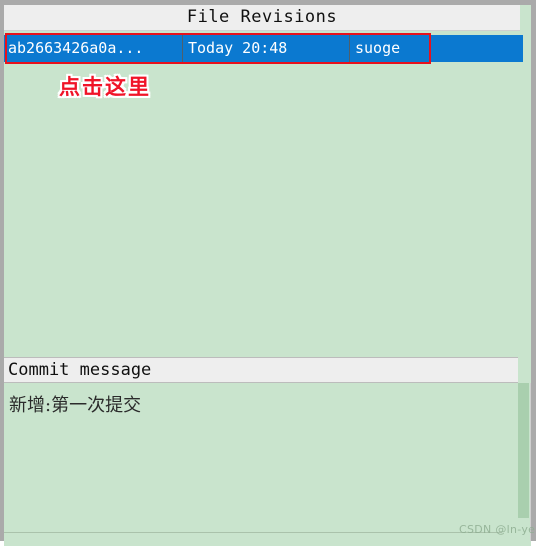  I want to click on commit-message-scrollbar, so click(524, 462).